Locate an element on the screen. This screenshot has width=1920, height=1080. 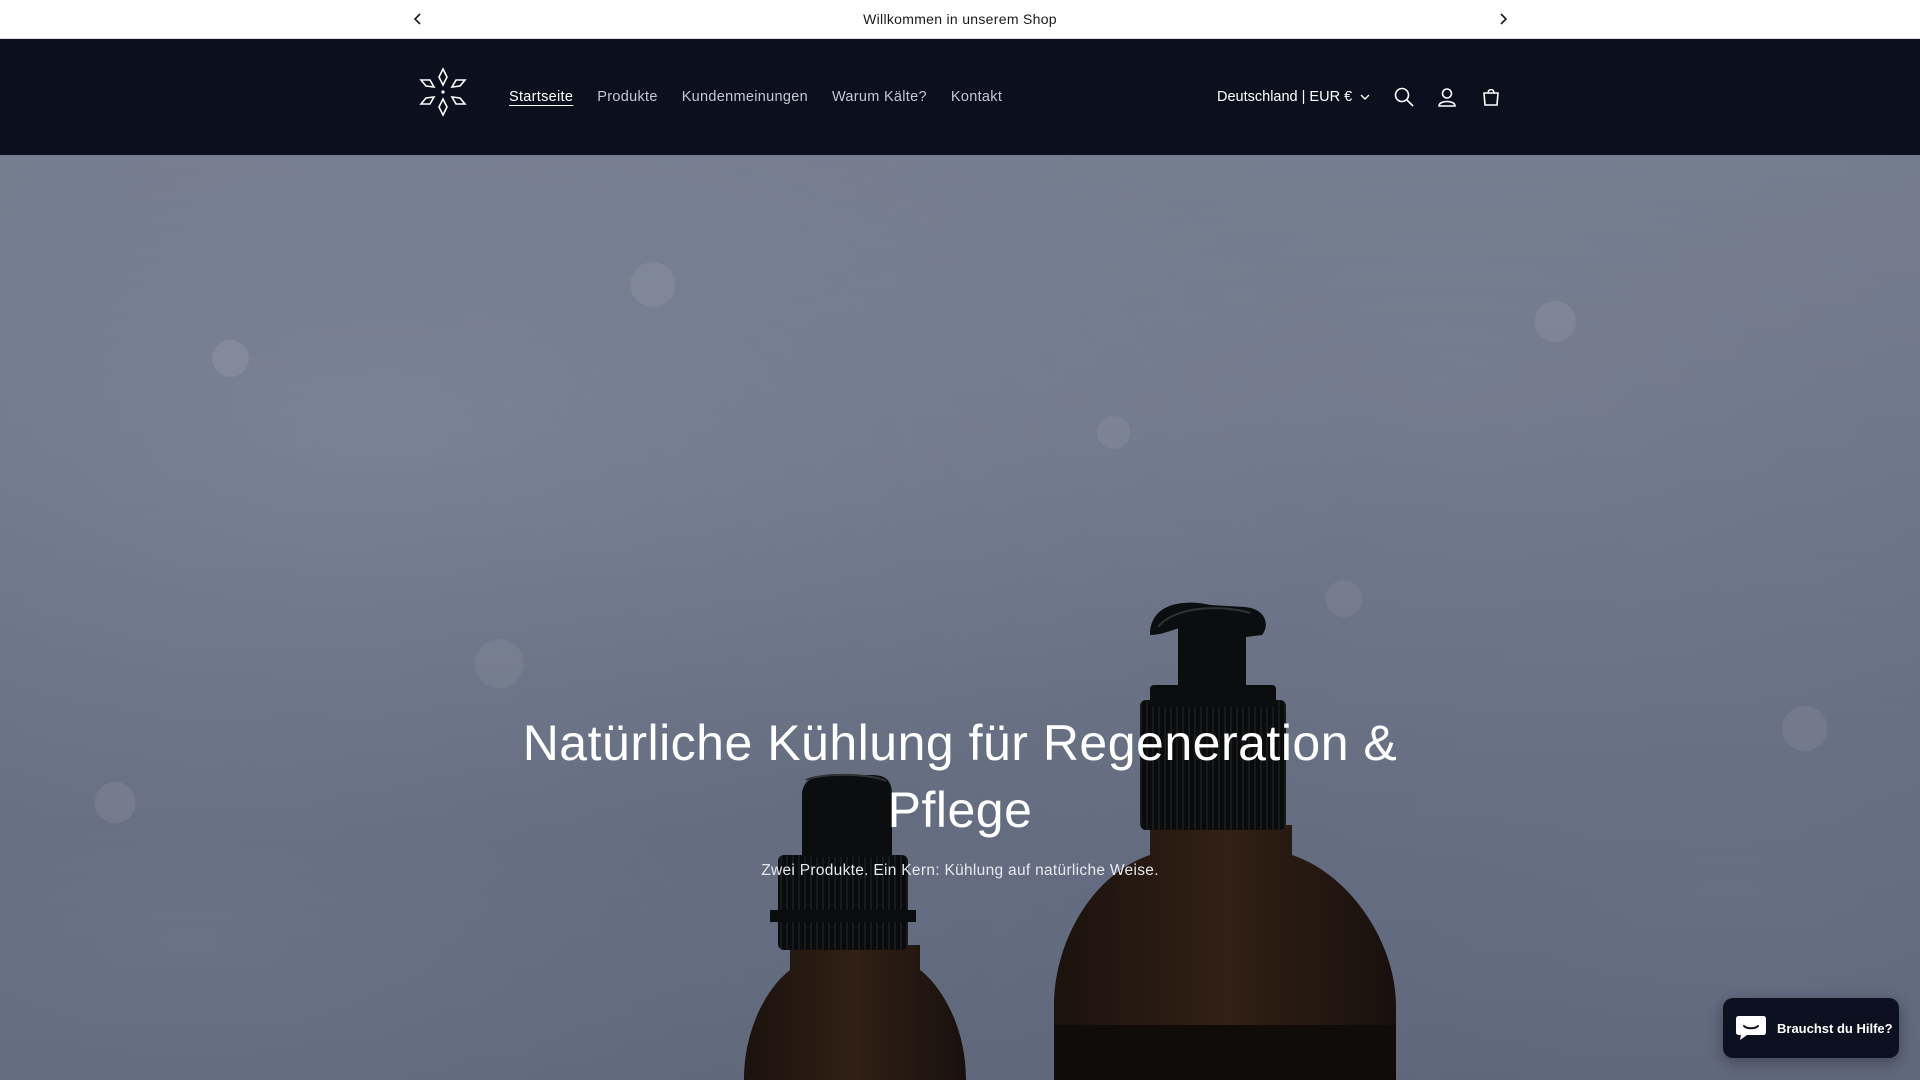
chevron-down-icon is located at coordinates (1365, 97).